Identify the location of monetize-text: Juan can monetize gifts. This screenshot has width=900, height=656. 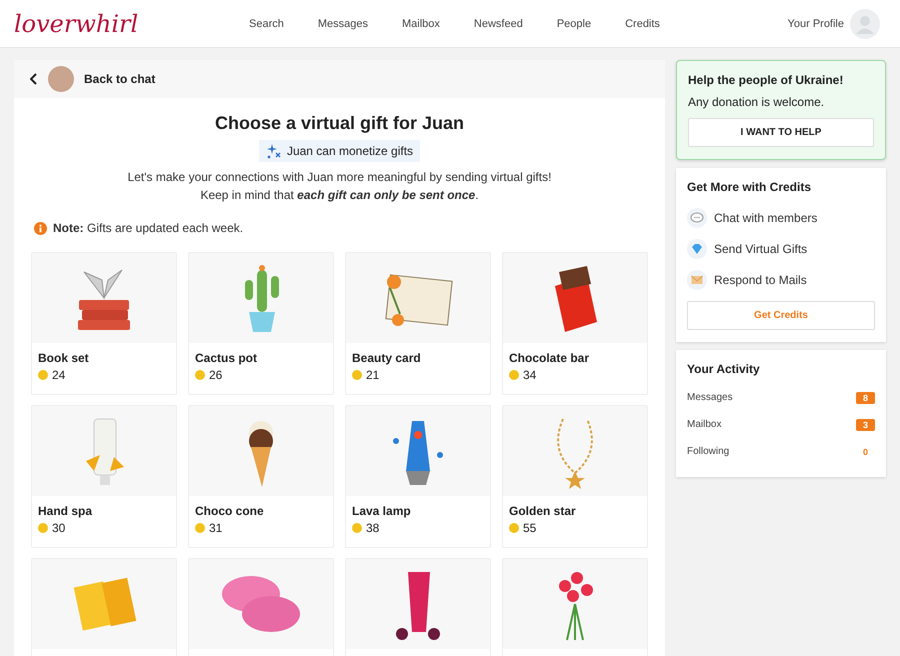
(350, 151).